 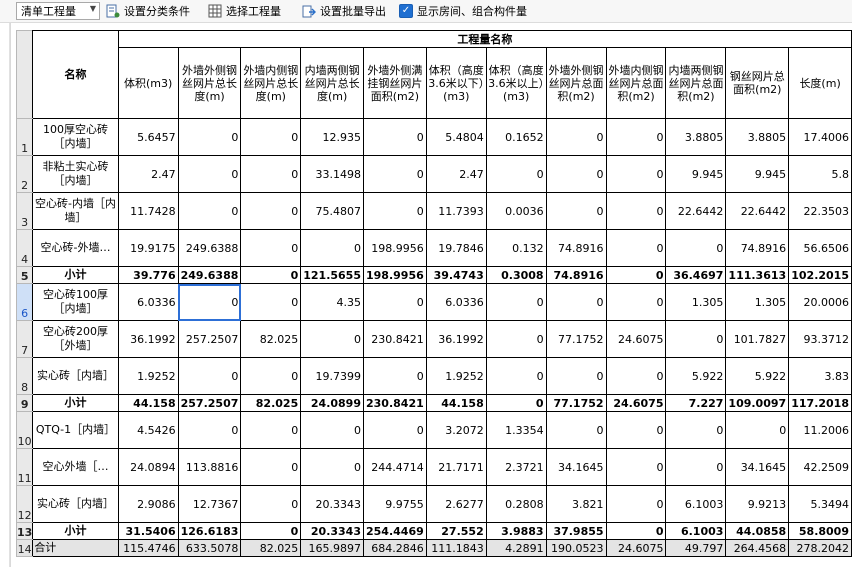 I want to click on value-cell: 36.1992, so click(x=148, y=339).